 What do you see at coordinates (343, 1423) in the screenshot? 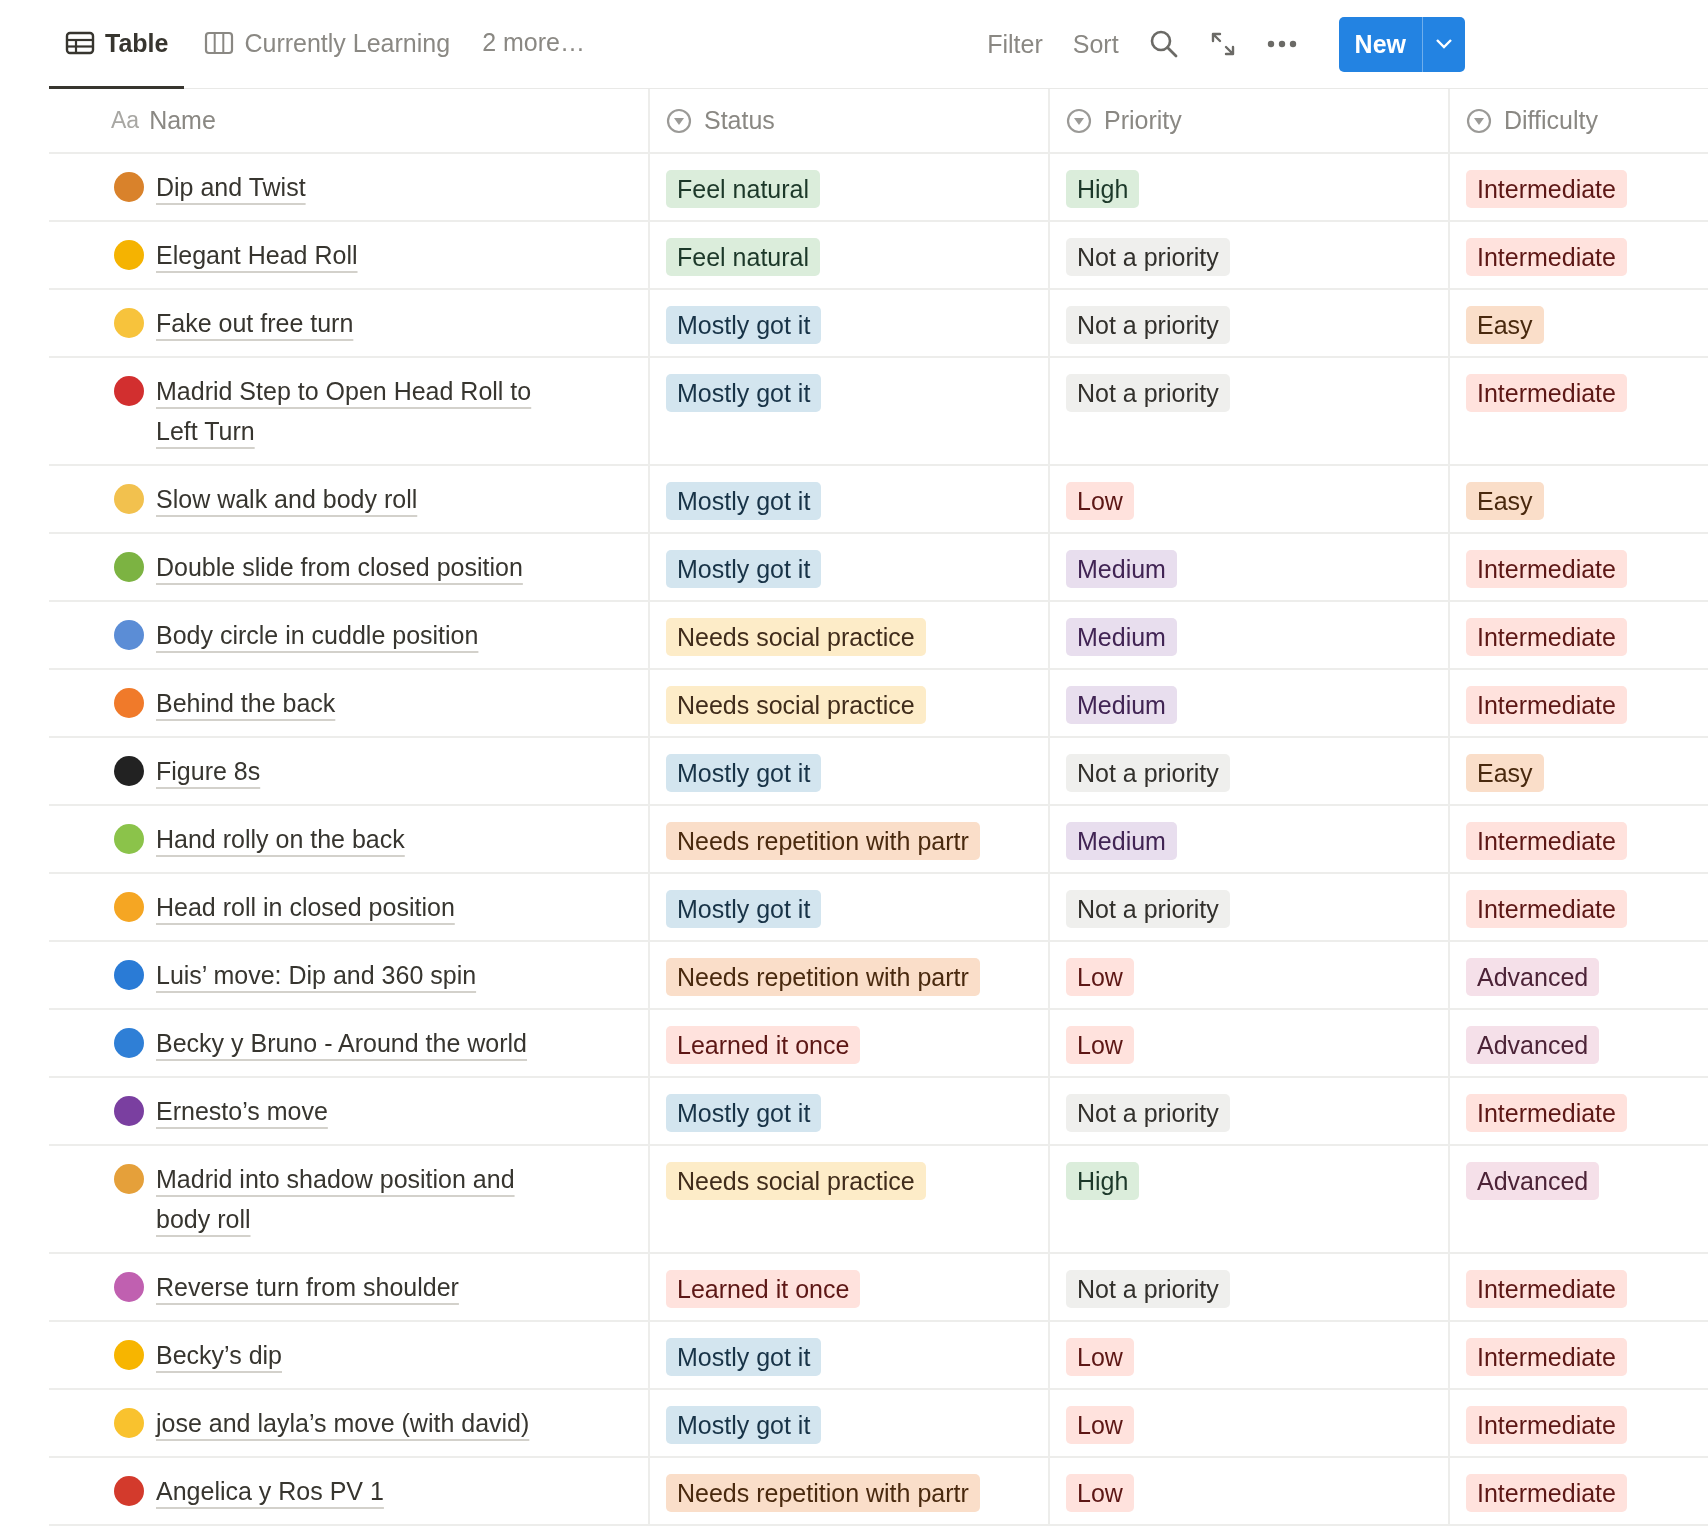
I see `row-title-link: jose and layla’s move (with david)` at bounding box center [343, 1423].